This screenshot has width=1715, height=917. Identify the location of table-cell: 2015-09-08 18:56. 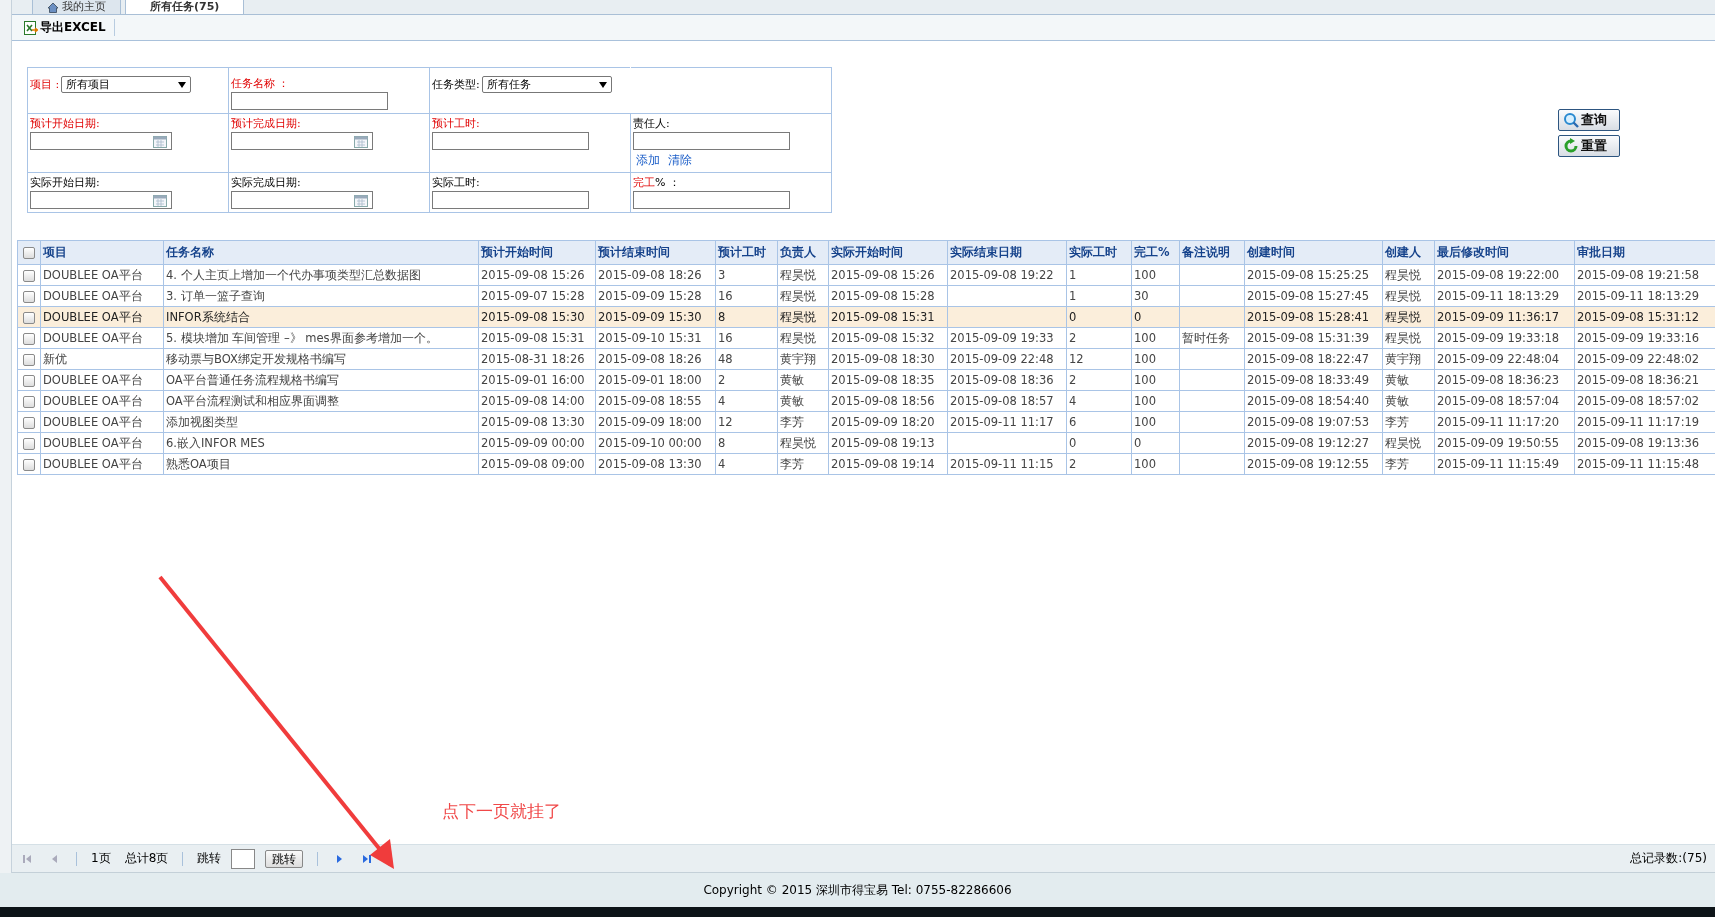
(883, 401).